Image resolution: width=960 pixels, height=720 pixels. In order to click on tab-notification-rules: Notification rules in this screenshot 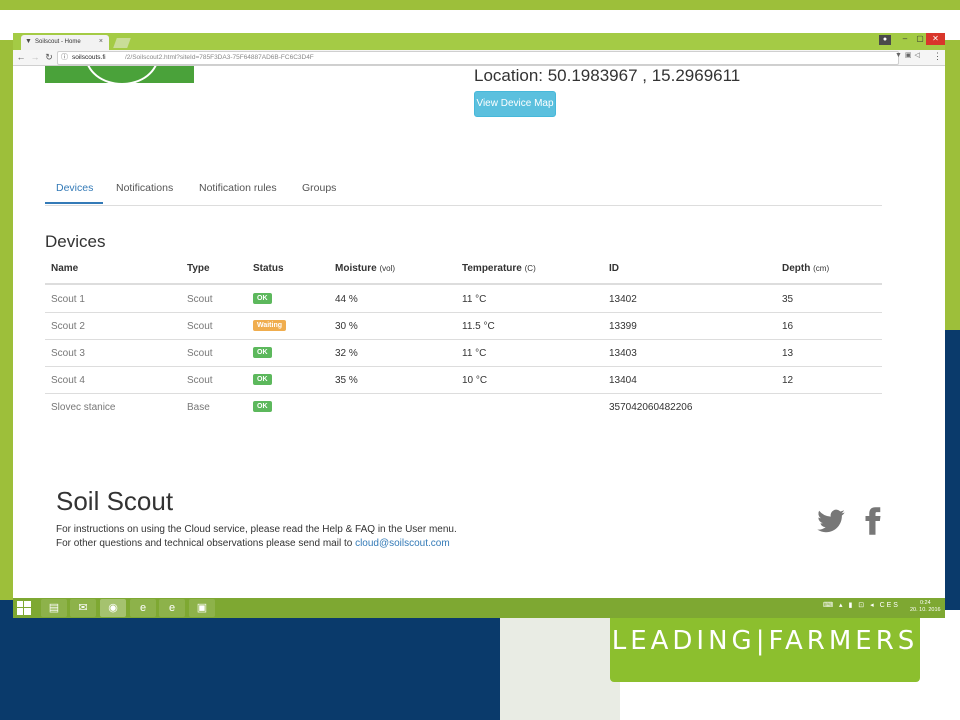, I will do `click(238, 188)`.